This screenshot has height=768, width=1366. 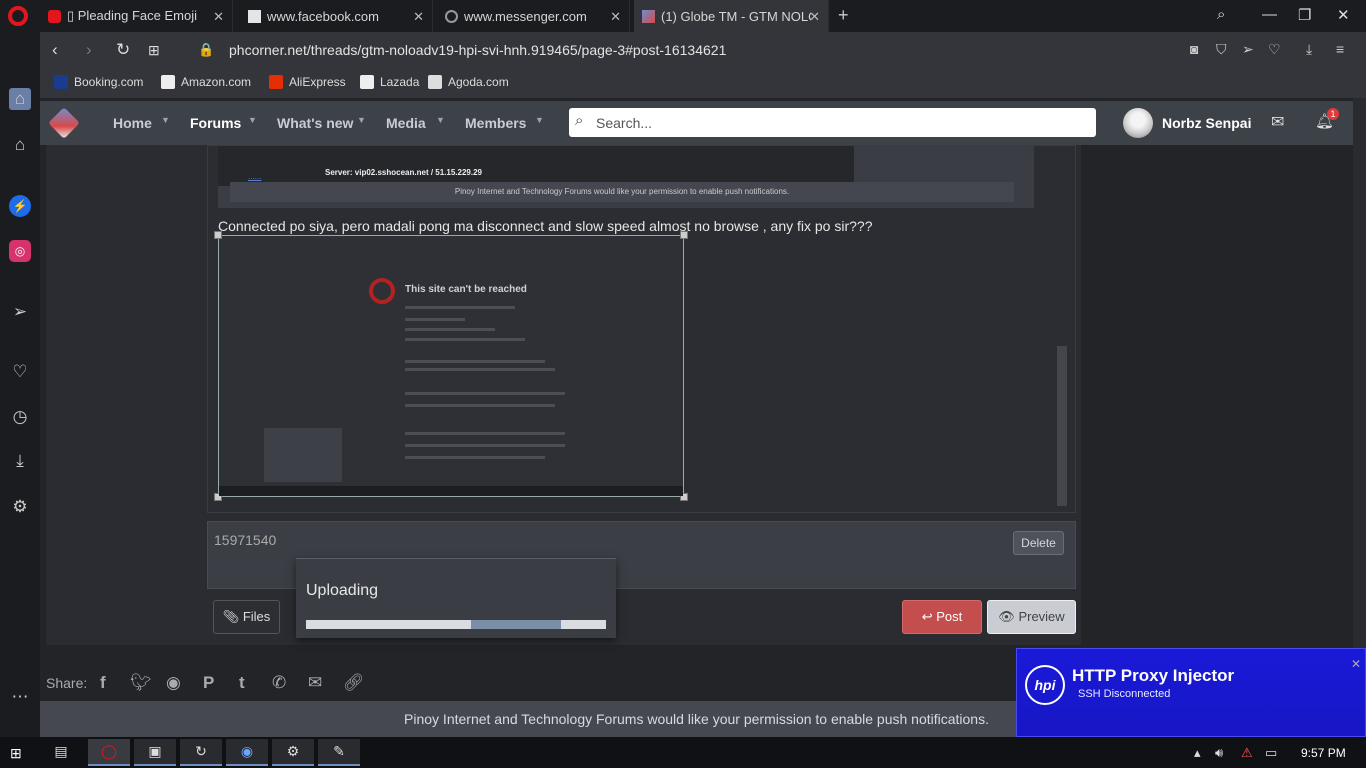 What do you see at coordinates (1038, 543) in the screenshot?
I see `delete-button: Delete` at bounding box center [1038, 543].